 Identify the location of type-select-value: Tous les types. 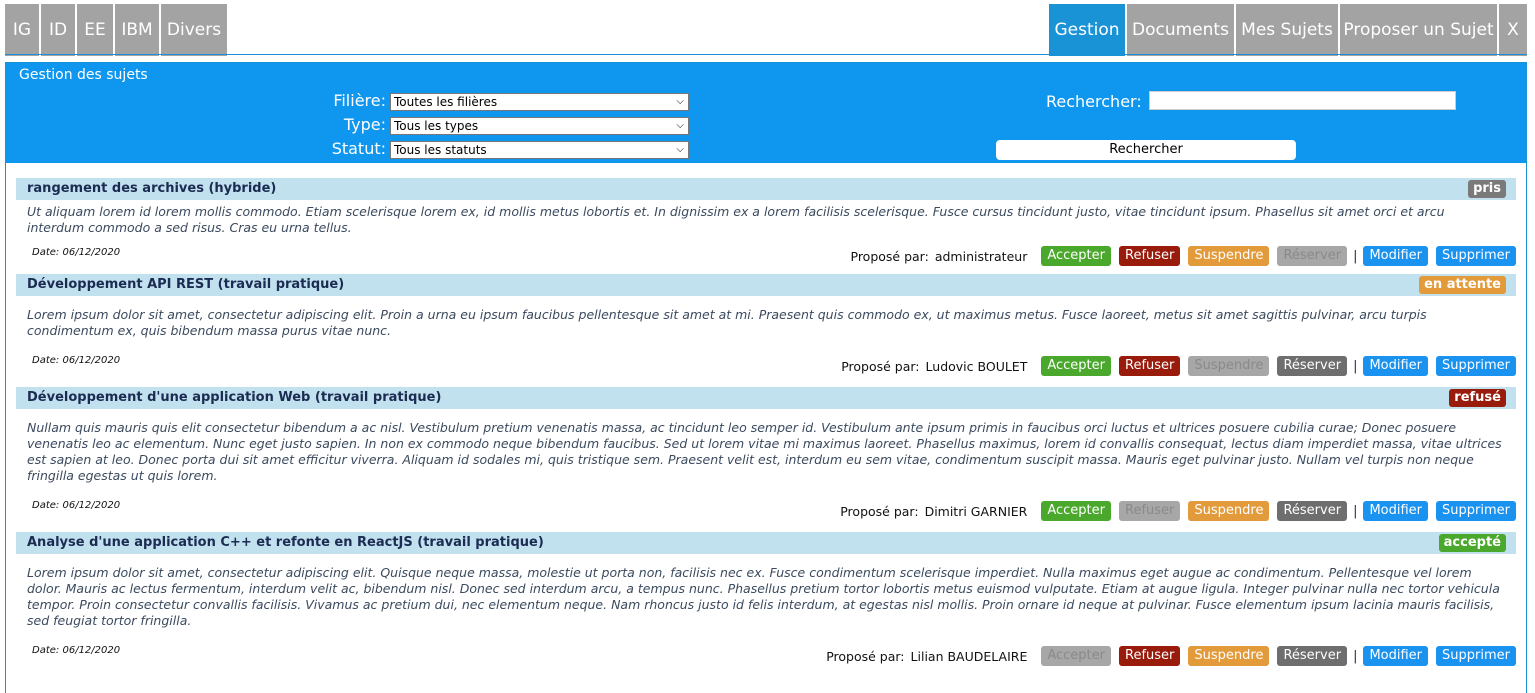
(436, 126).